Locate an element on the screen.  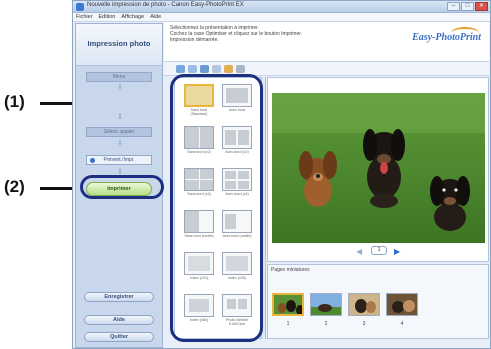
page-thumbnails-strip: Pages miniatures 1 2 3 4 is located at coordinates (378, 301).